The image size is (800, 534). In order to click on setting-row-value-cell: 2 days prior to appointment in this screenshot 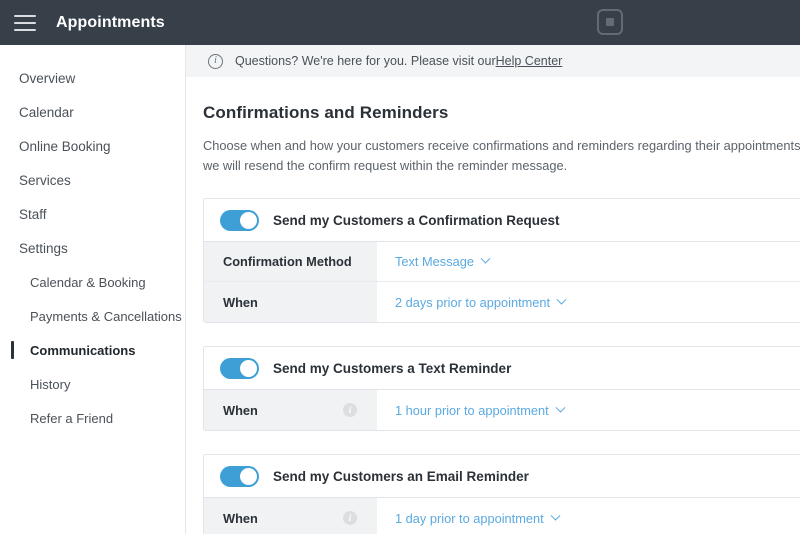, I will do `click(588, 302)`.